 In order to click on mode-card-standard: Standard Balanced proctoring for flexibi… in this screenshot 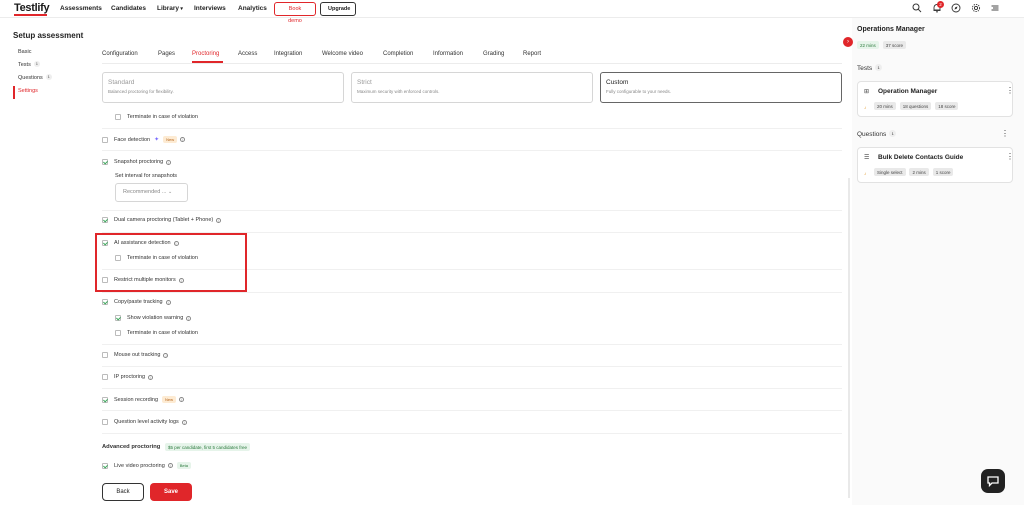, I will do `click(223, 87)`.